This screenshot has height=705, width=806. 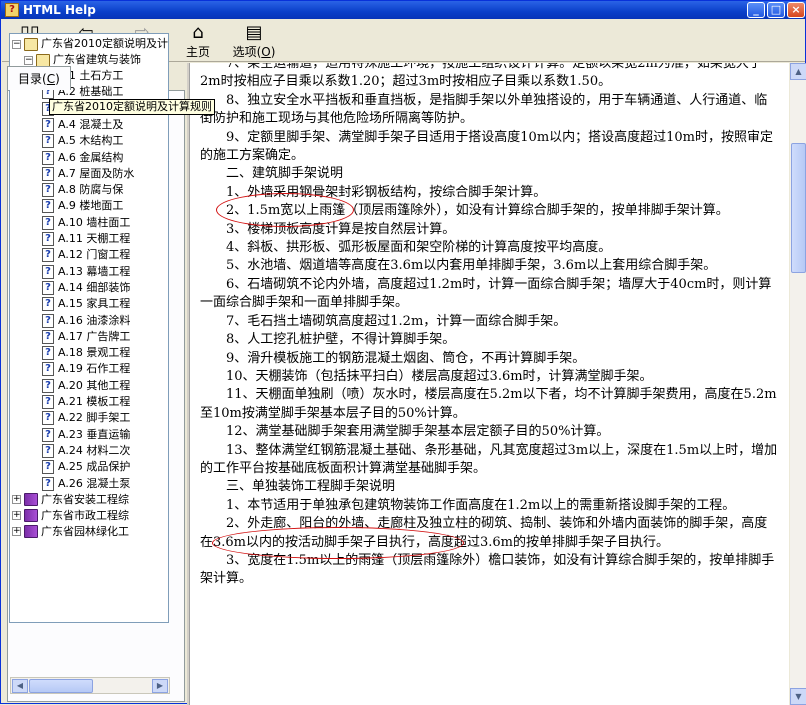 What do you see at coordinates (86, 451) in the screenshot?
I see `tree-item: ? A.24 材料二次` at bounding box center [86, 451].